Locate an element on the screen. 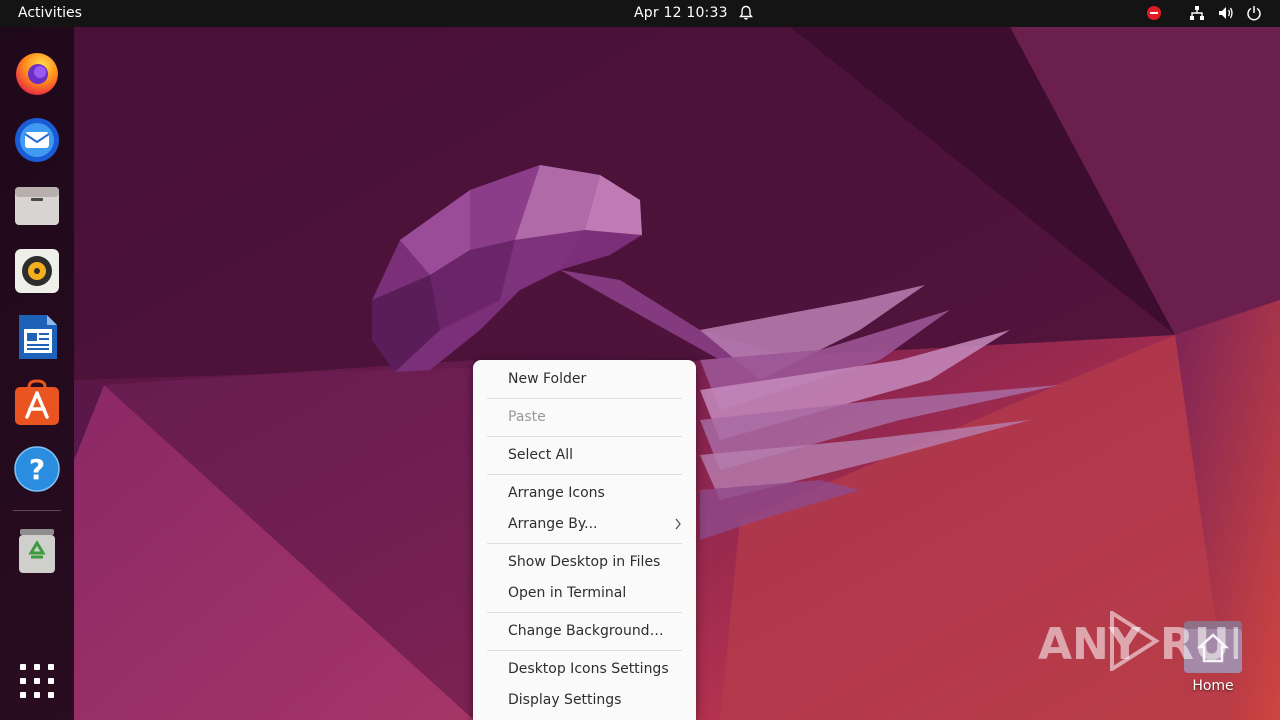 This screenshot has height=720, width=1280. libreoffice-writer-icon is located at coordinates (37, 337).